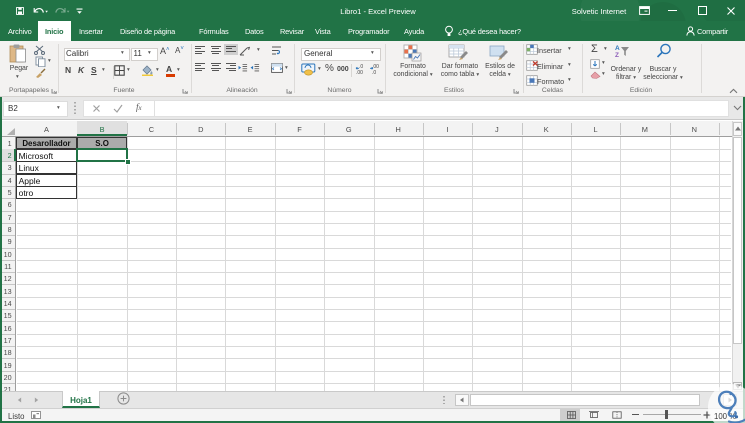 This screenshot has width=745, height=423. What do you see at coordinates (617, 48) in the screenshot?
I see `svg-text: A` at bounding box center [617, 48].